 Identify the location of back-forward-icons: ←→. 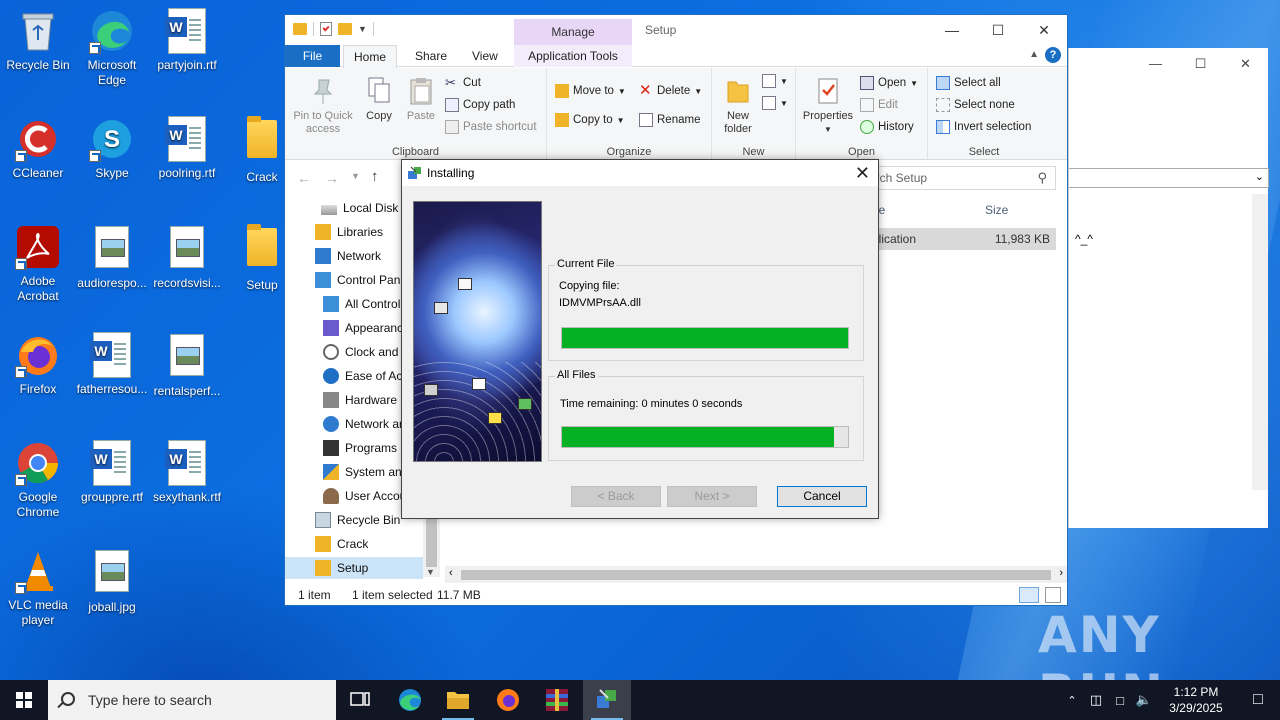
(325, 178).